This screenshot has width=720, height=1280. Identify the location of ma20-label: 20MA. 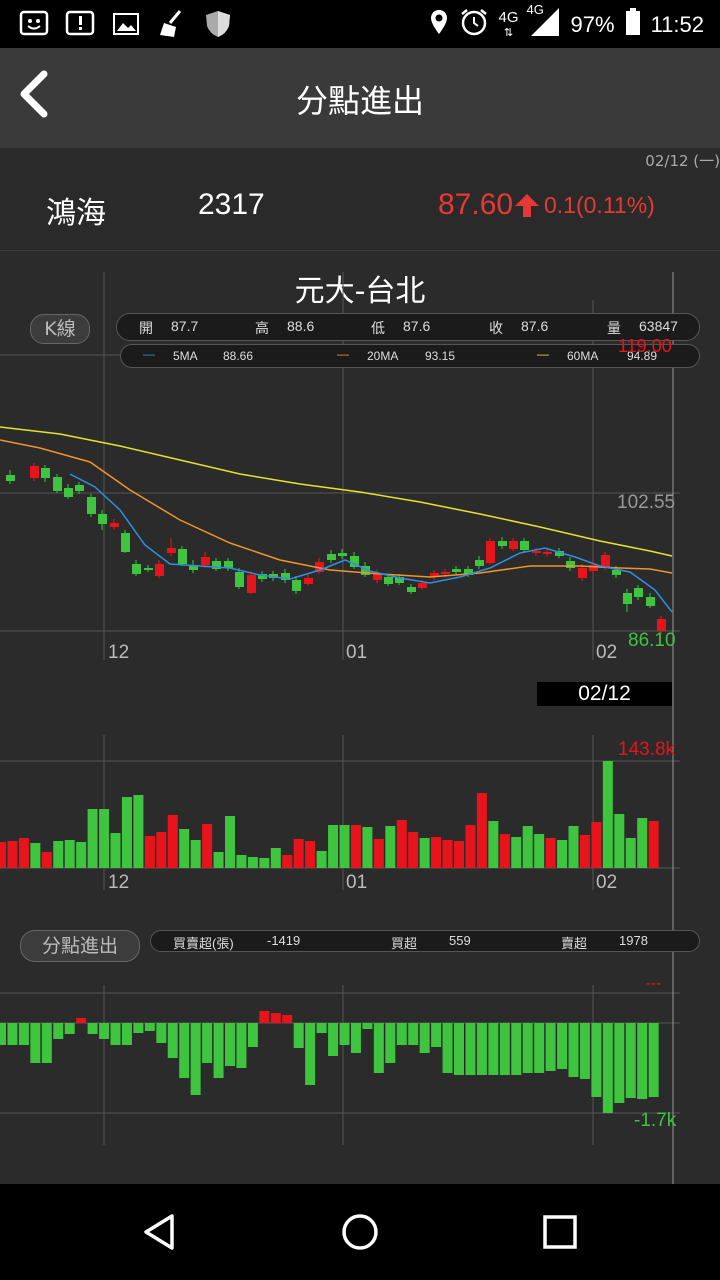
(383, 356).